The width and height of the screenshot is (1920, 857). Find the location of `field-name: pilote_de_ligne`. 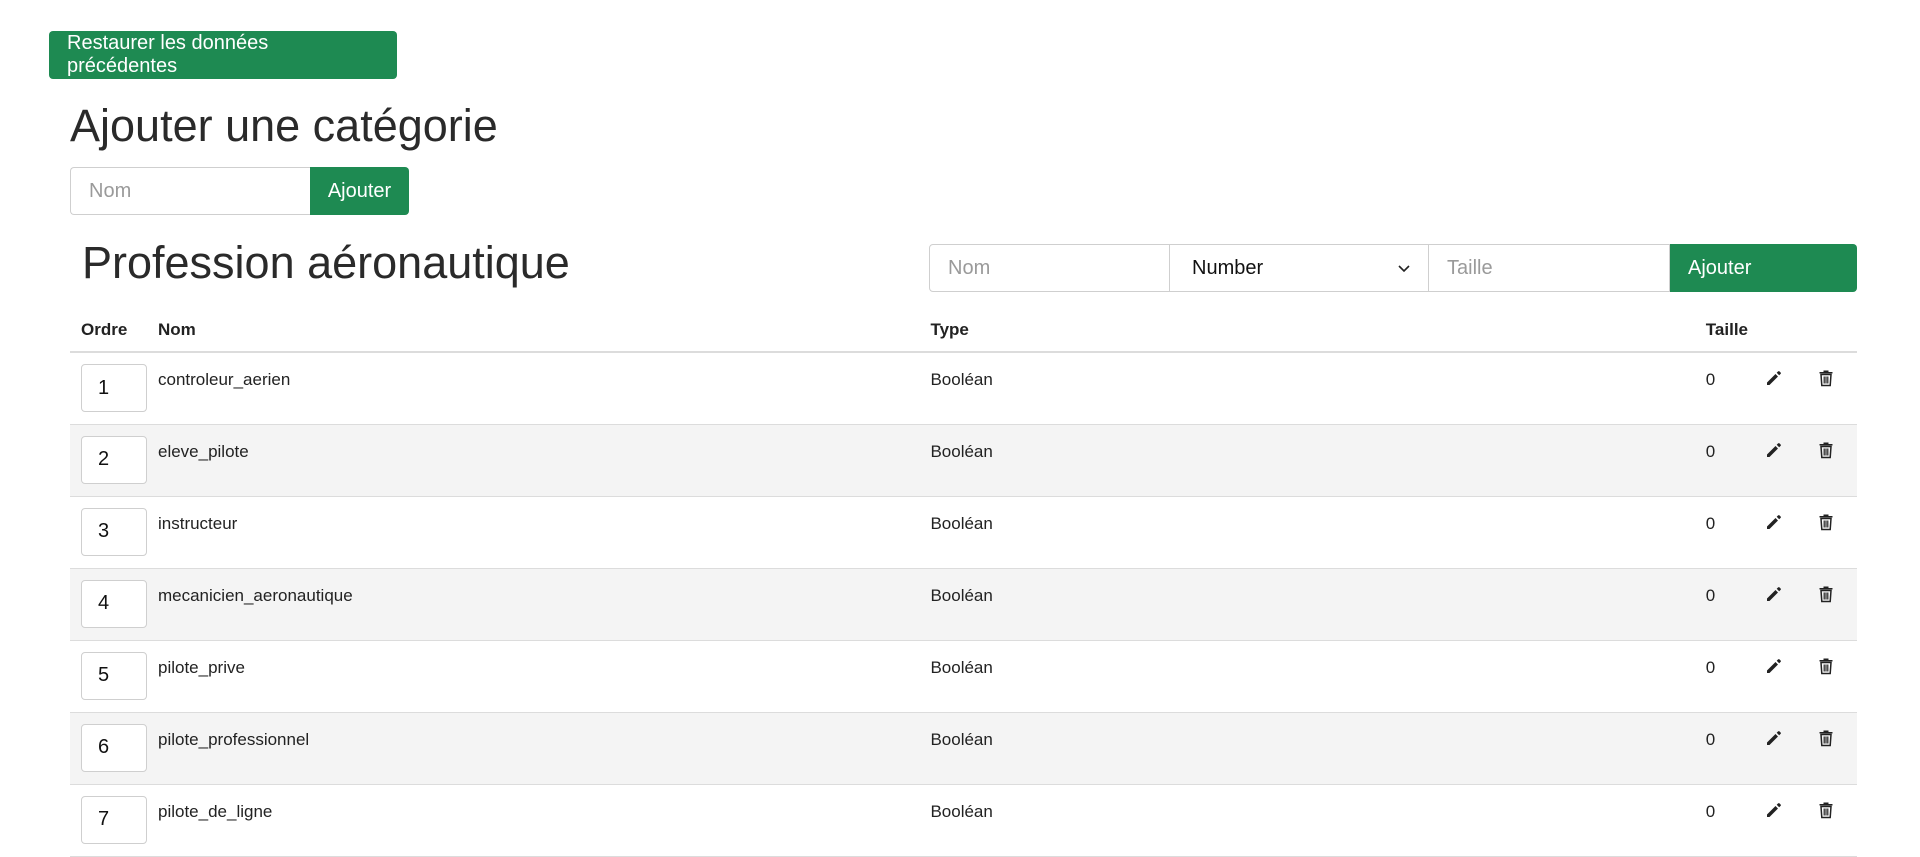

field-name: pilote_de_ligne is located at coordinates (544, 820).